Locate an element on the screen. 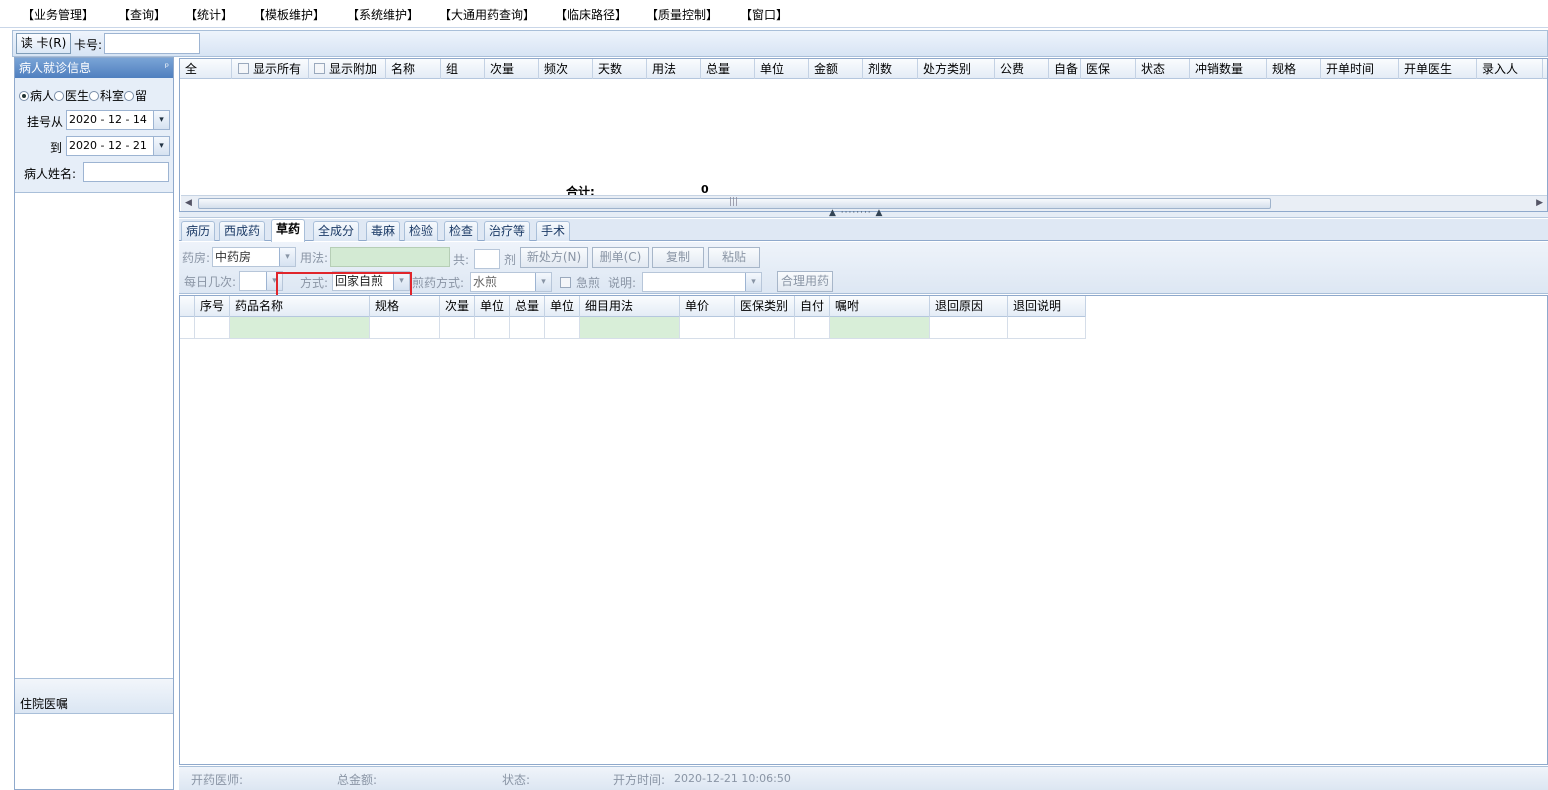 This screenshot has height=790, width=1548. cell-return-reason is located at coordinates (969, 328).